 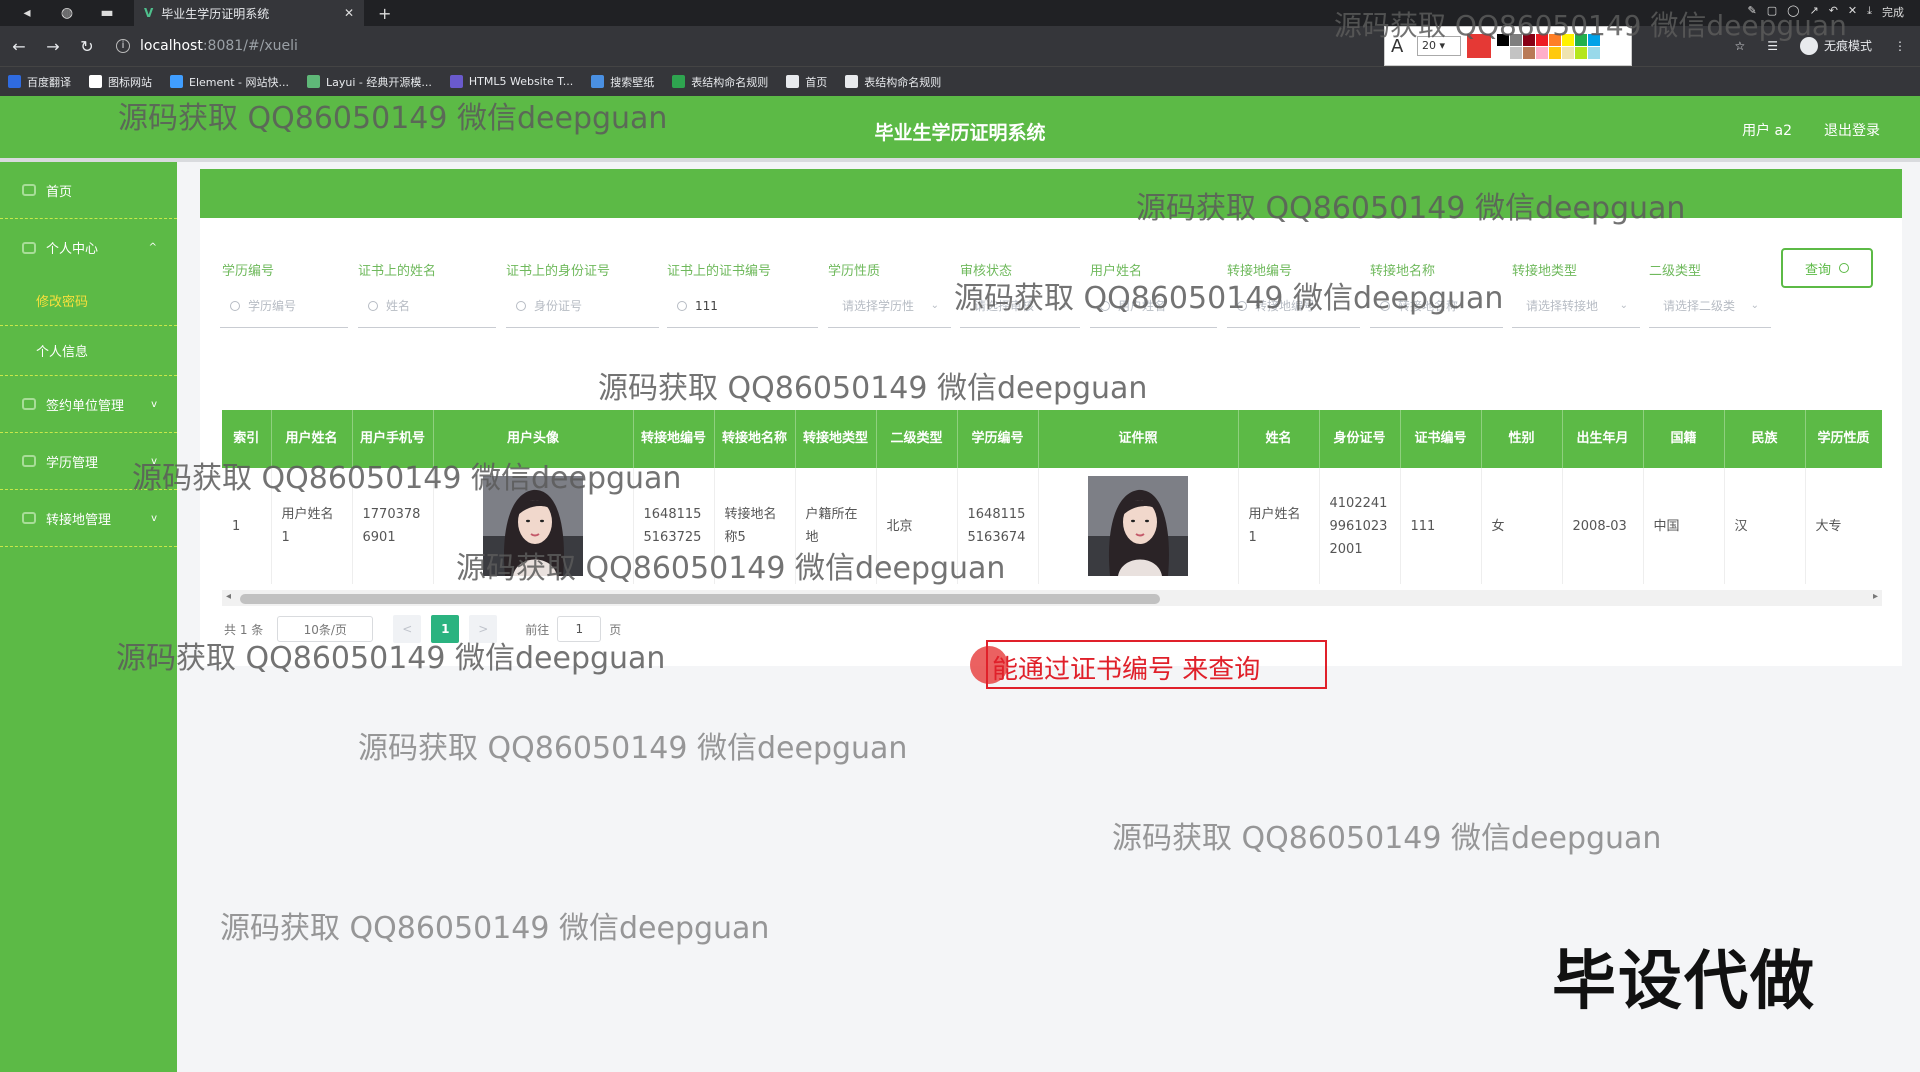 What do you see at coordinates (1813, 12) in the screenshot?
I see `arrow-icon: ↗` at bounding box center [1813, 12].